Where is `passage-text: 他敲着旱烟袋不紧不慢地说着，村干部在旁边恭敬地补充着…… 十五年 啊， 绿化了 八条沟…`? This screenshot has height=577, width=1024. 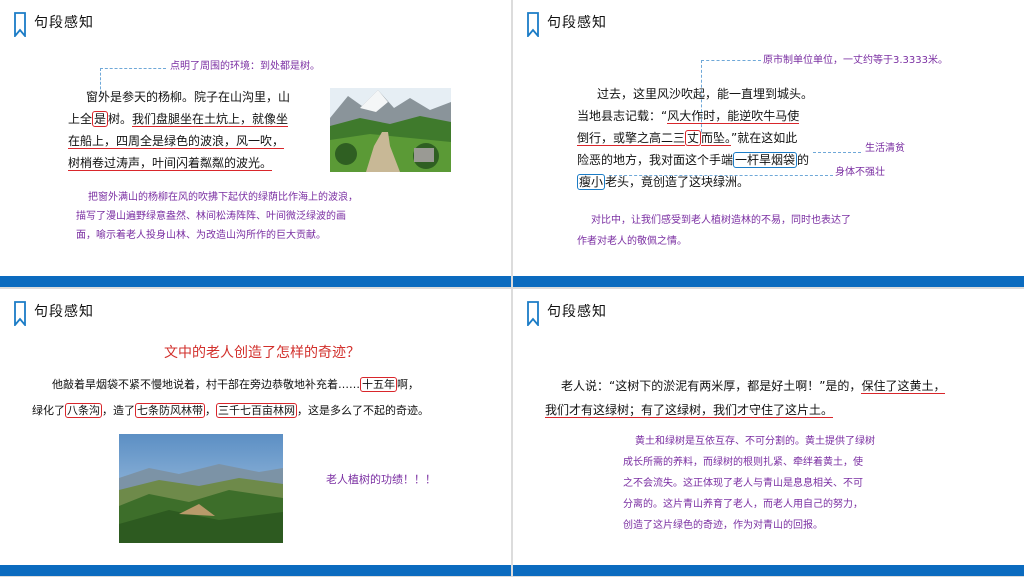 passage-text: 他敲着旱烟袋不紧不慢地说着，村干部在旁边恭敬地补充着…… 十五年 啊， 绿化了 八条沟… is located at coordinates (230, 397).